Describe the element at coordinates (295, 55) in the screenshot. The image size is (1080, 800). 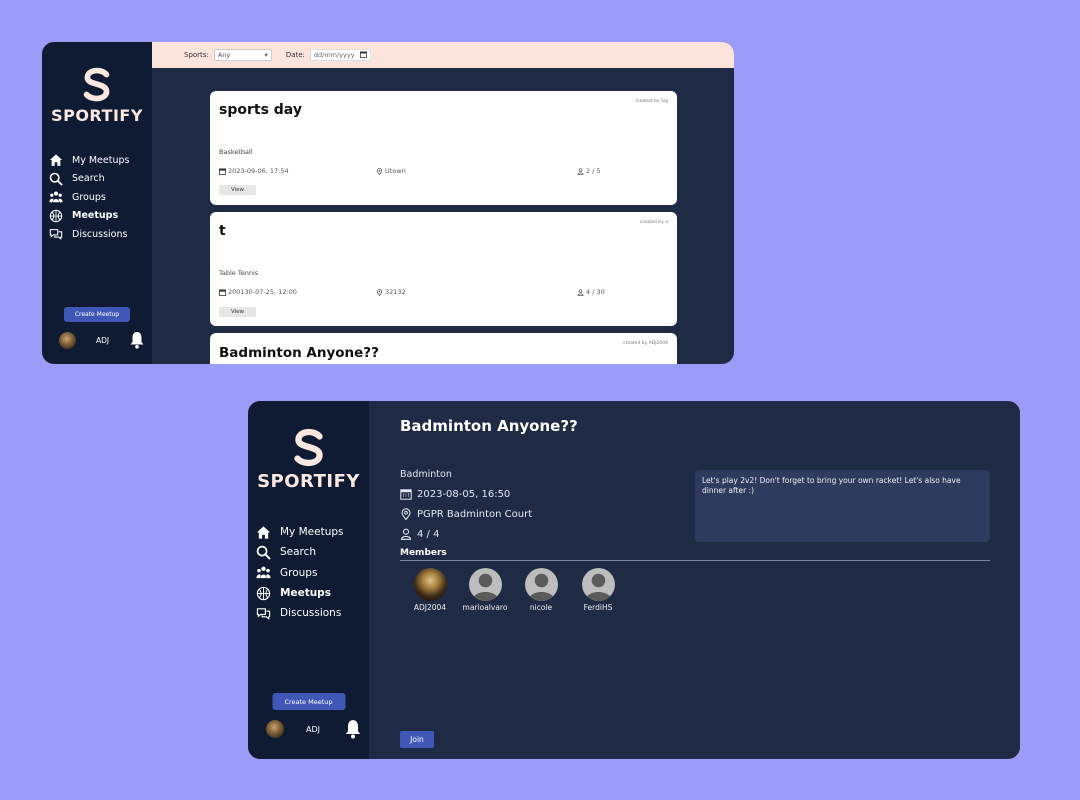
I see `date-filter-label: Date:` at that location.